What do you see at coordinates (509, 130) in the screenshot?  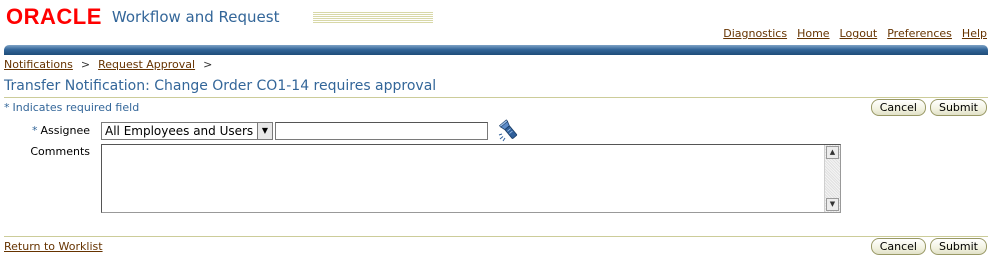 I see `flashlight-icon` at bounding box center [509, 130].